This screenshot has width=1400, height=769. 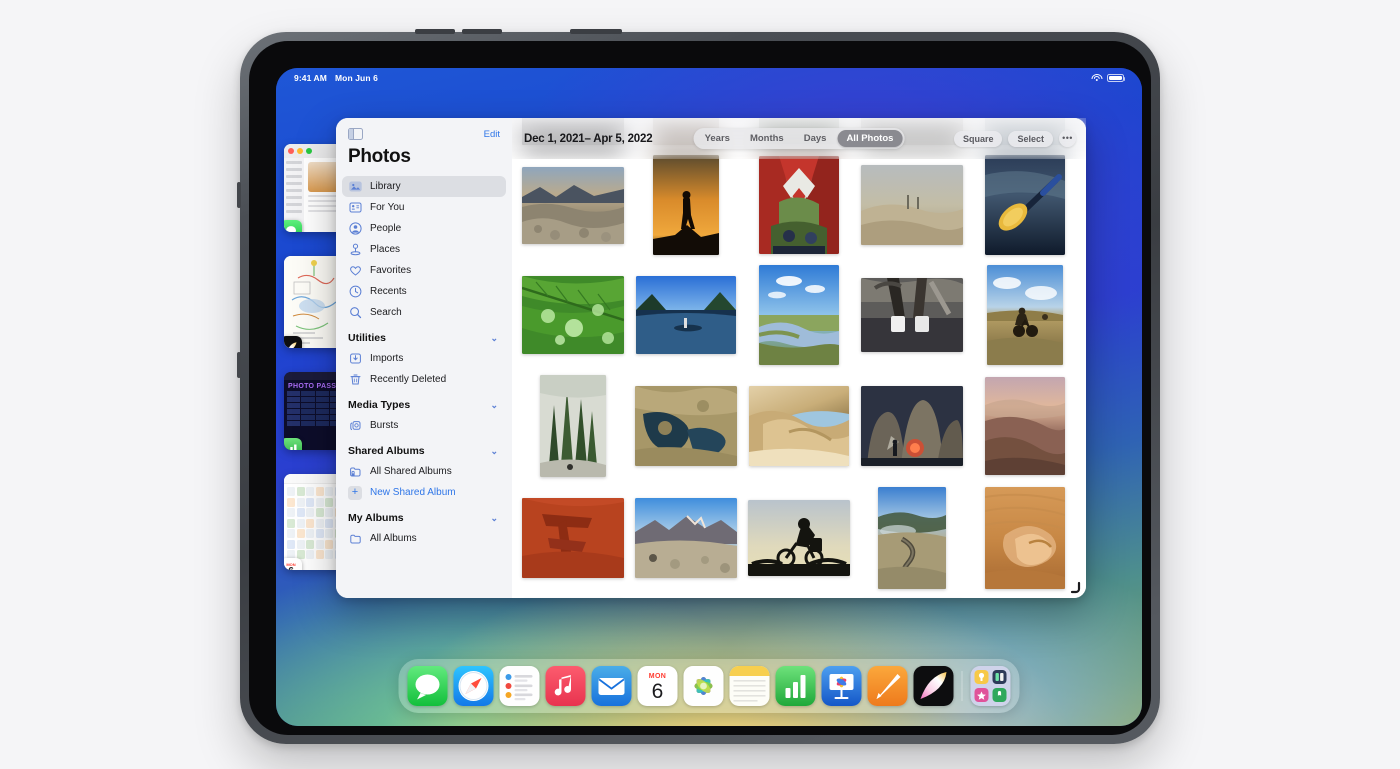 What do you see at coordinates (1030, 138) in the screenshot?
I see `select-button: Select` at bounding box center [1030, 138].